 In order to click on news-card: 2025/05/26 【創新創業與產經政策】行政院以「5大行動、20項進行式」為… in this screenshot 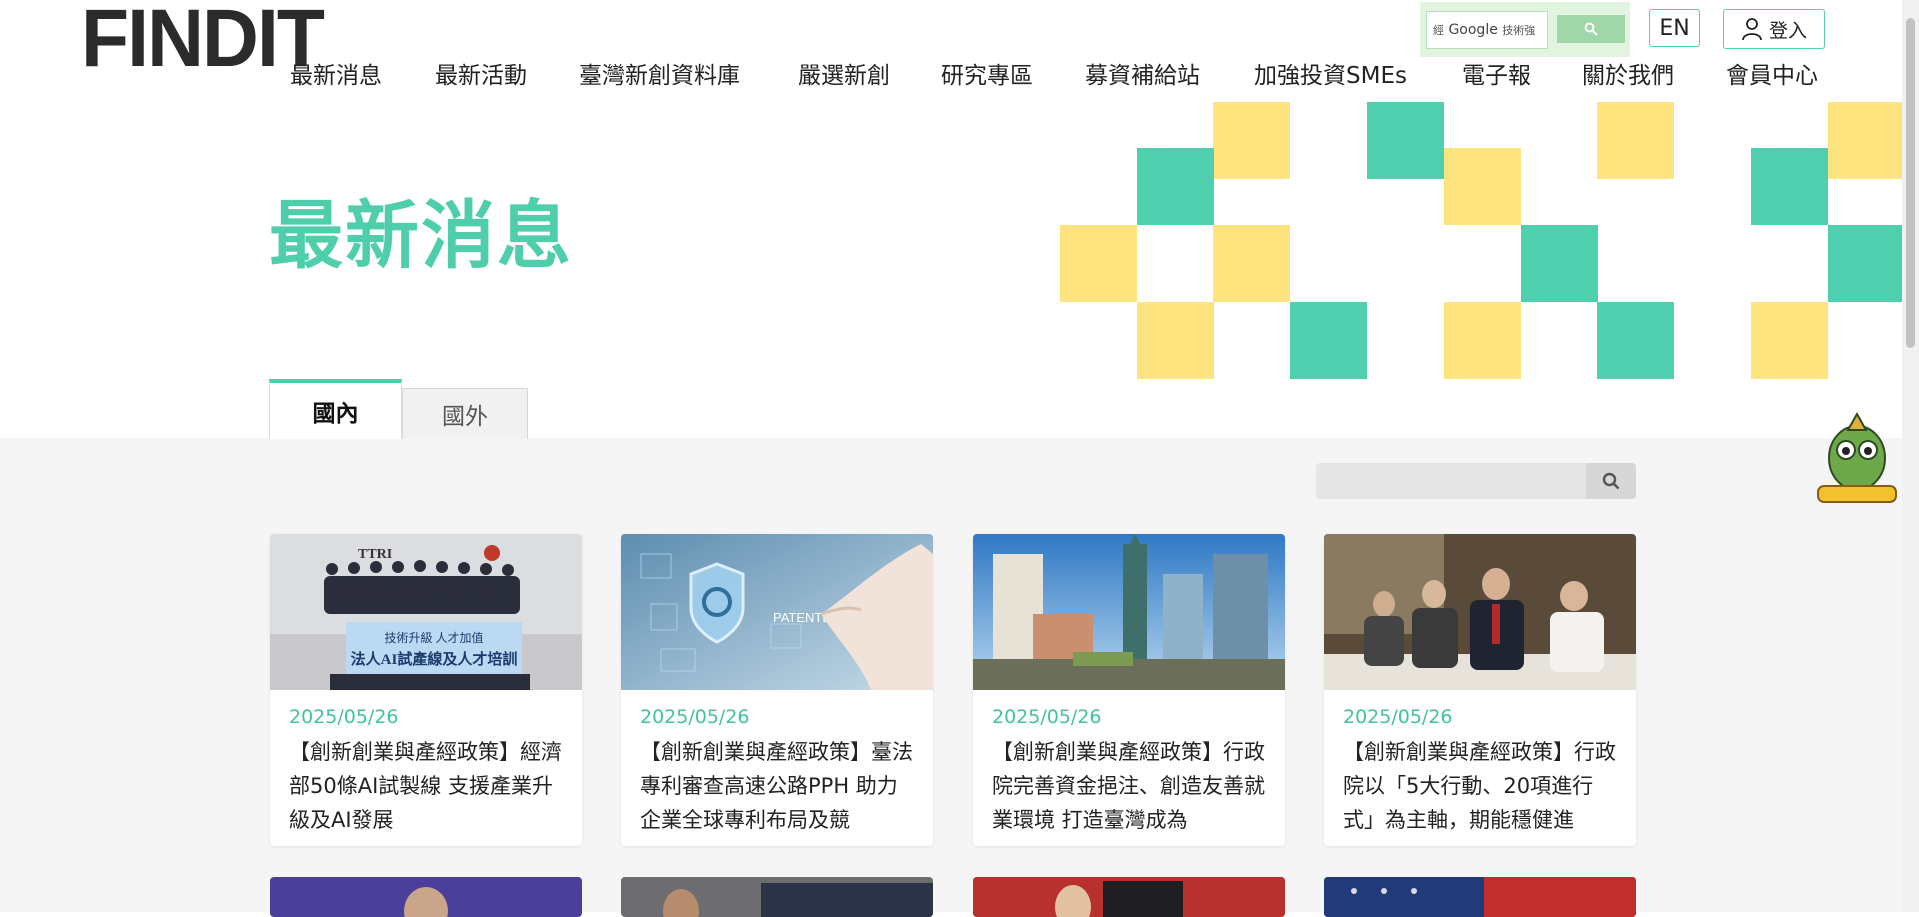, I will do `click(1480, 690)`.